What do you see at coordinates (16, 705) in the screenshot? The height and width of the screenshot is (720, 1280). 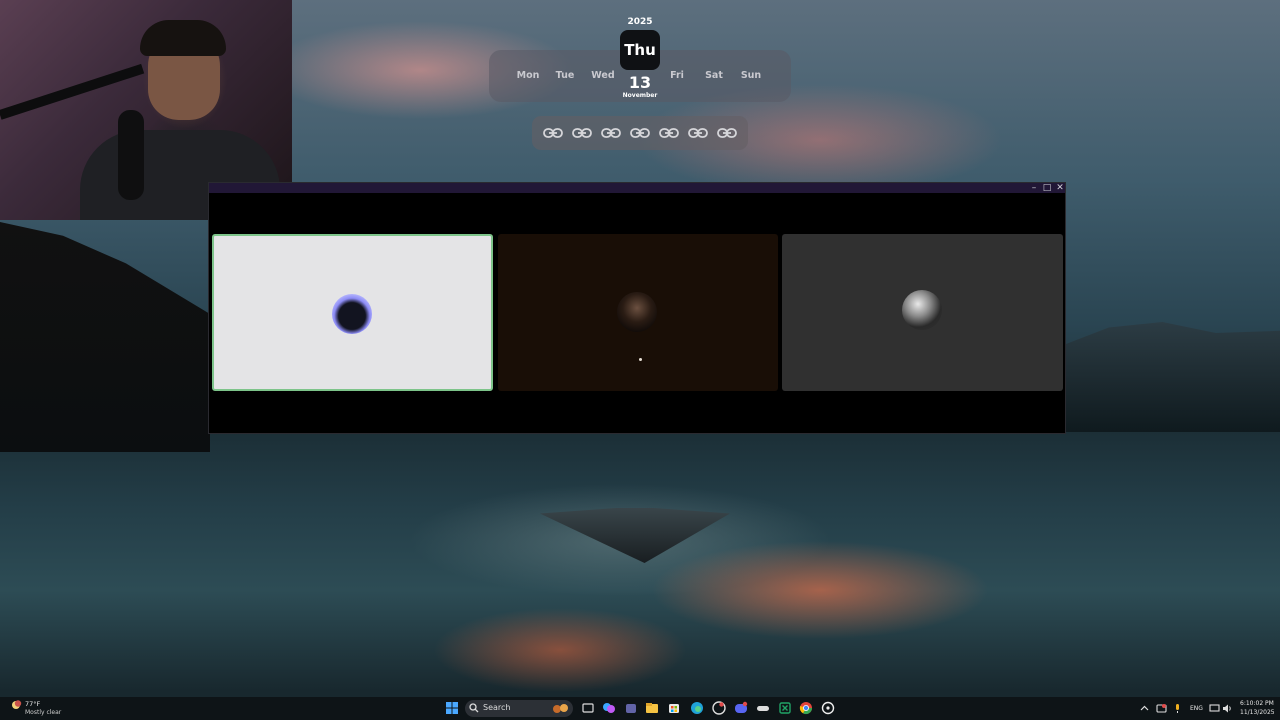 I see `weather-moon-icon` at bounding box center [16, 705].